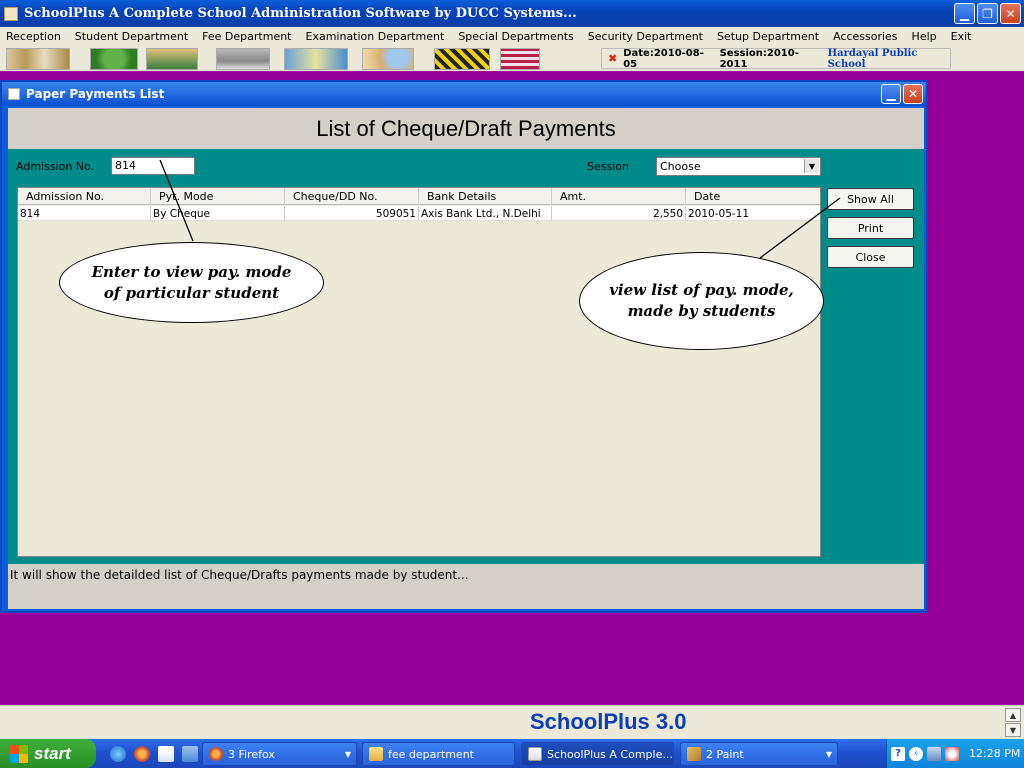  Describe the element at coordinates (1010, 13) in the screenshot. I see `close-button: ✕` at that location.